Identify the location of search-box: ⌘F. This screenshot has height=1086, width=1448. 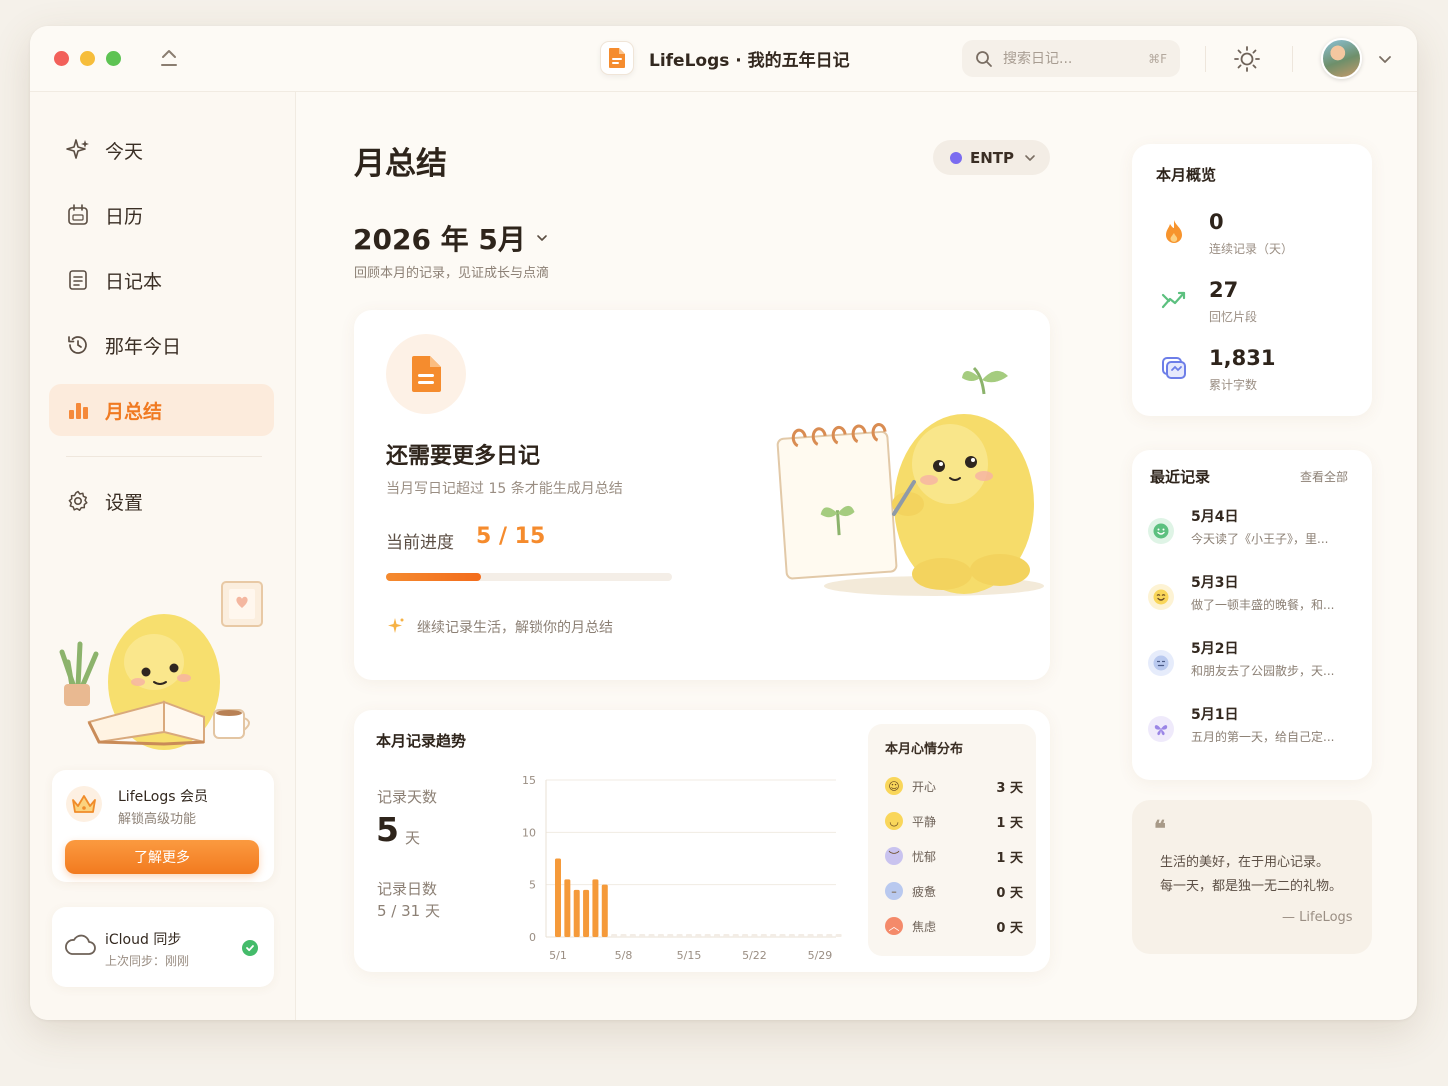
(1071, 58).